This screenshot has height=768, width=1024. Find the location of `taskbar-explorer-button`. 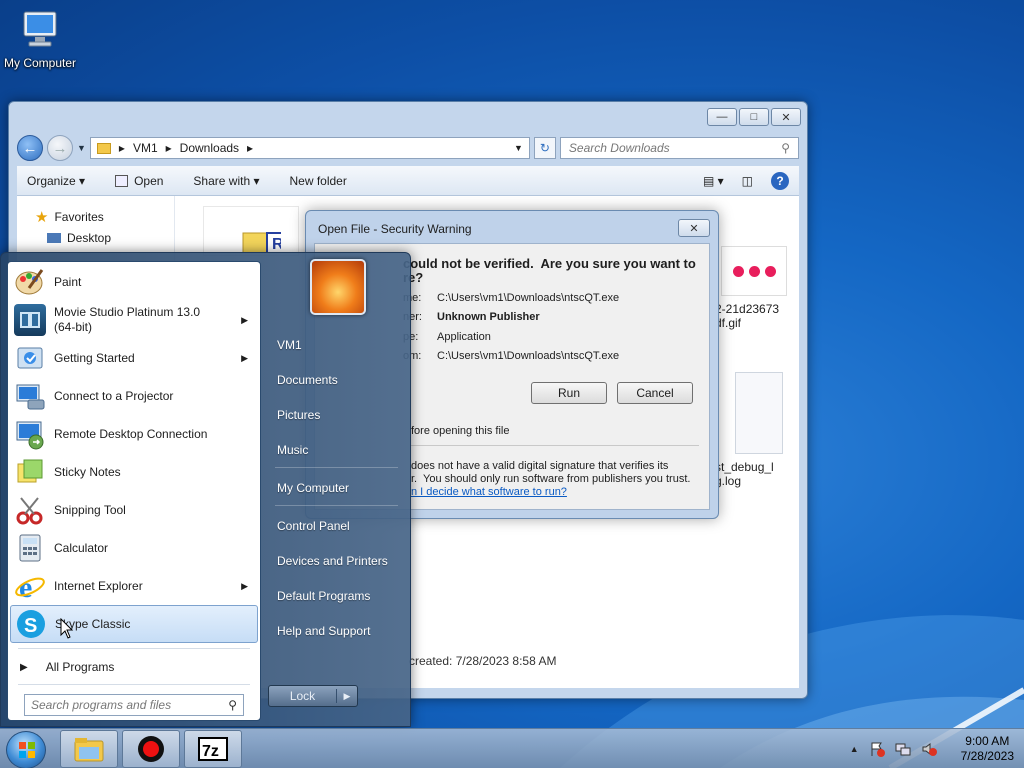

taskbar-explorer-button is located at coordinates (89, 749).